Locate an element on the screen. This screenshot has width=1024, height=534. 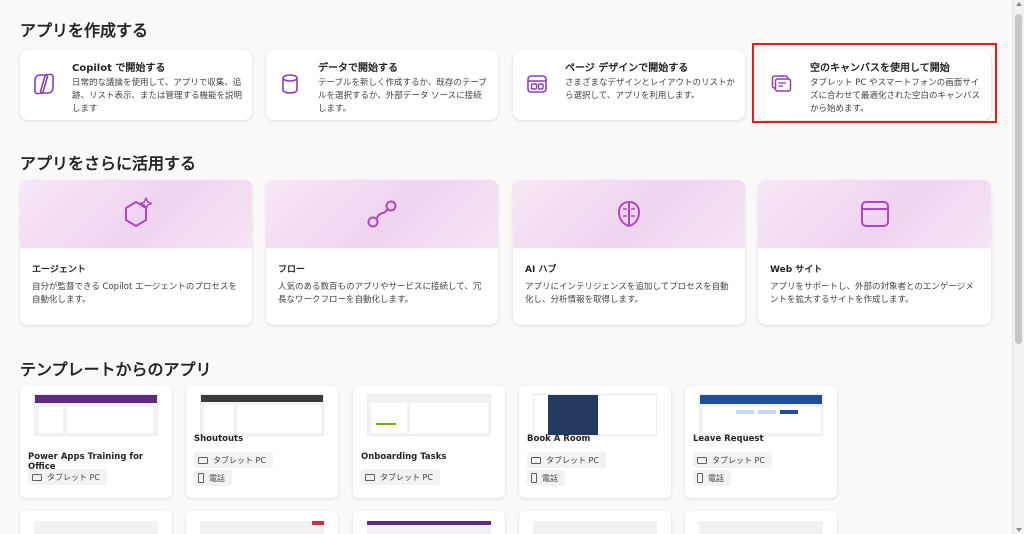
template-card-shoutouts: Shoutouts タブレット PC 電話 is located at coordinates (262, 442).